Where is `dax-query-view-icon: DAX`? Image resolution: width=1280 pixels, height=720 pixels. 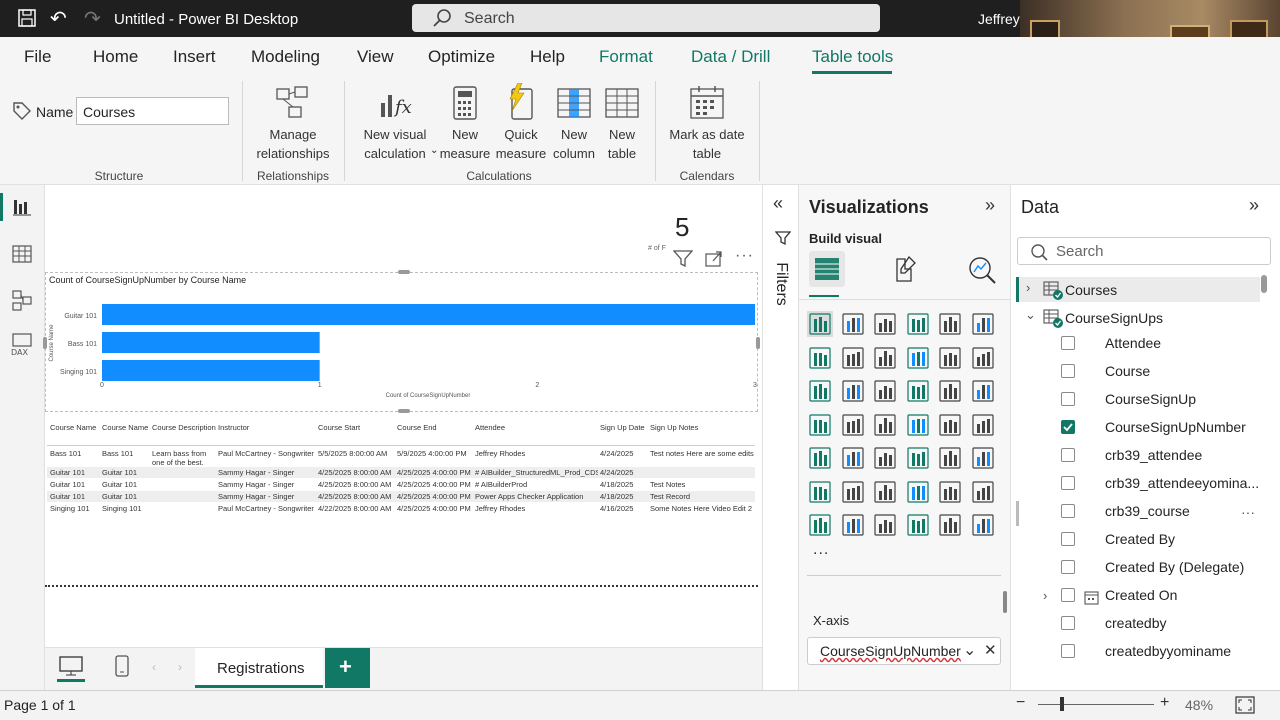 dax-query-view-icon: DAX is located at coordinates (22, 345).